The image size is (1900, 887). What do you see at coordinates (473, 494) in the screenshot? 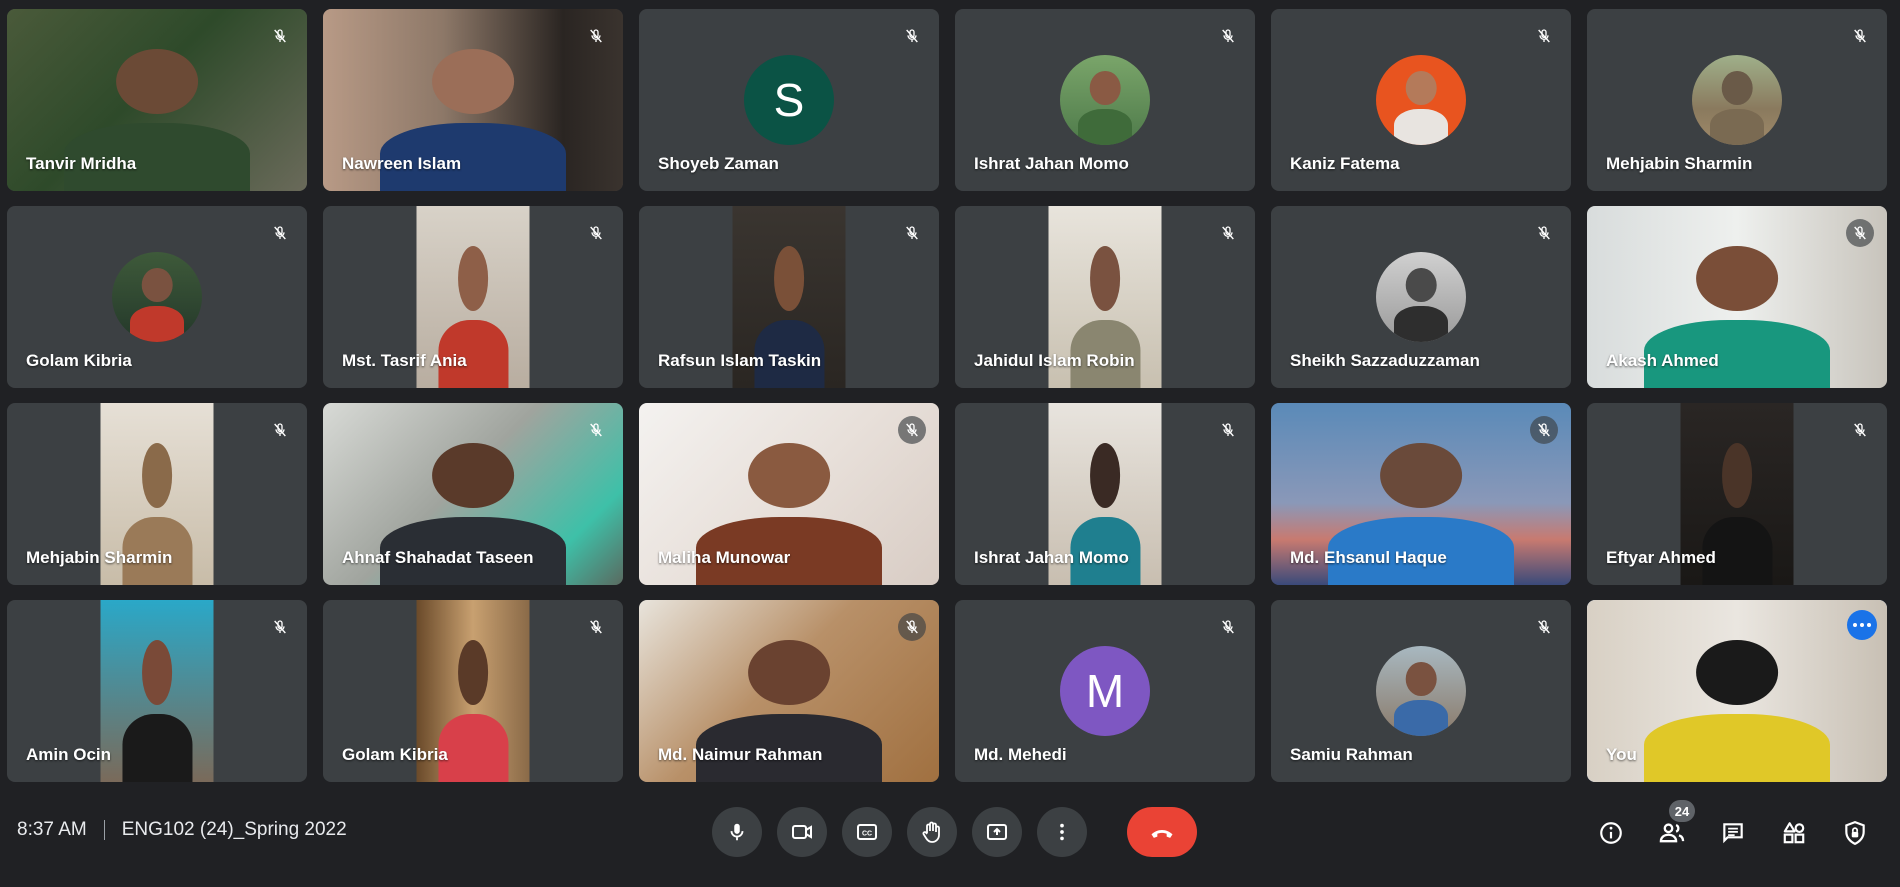
I see `participant-tile: Ahnaf Shahadat Taseen` at bounding box center [473, 494].